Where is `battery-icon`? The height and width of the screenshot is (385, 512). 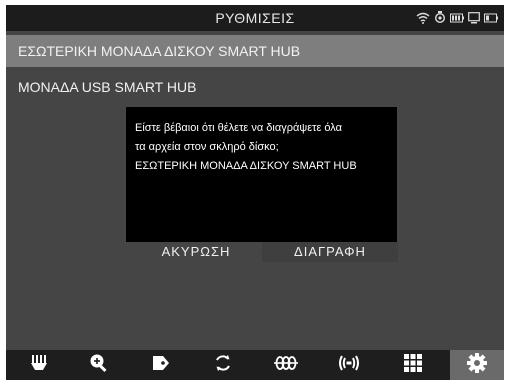
battery-icon is located at coordinates (491, 18).